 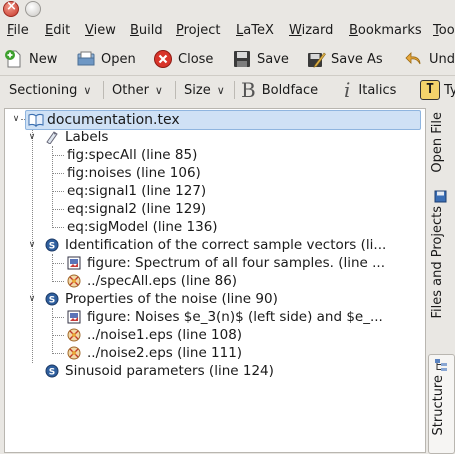 I want to click on typewriter-button: T Ty, so click(x=437, y=90).